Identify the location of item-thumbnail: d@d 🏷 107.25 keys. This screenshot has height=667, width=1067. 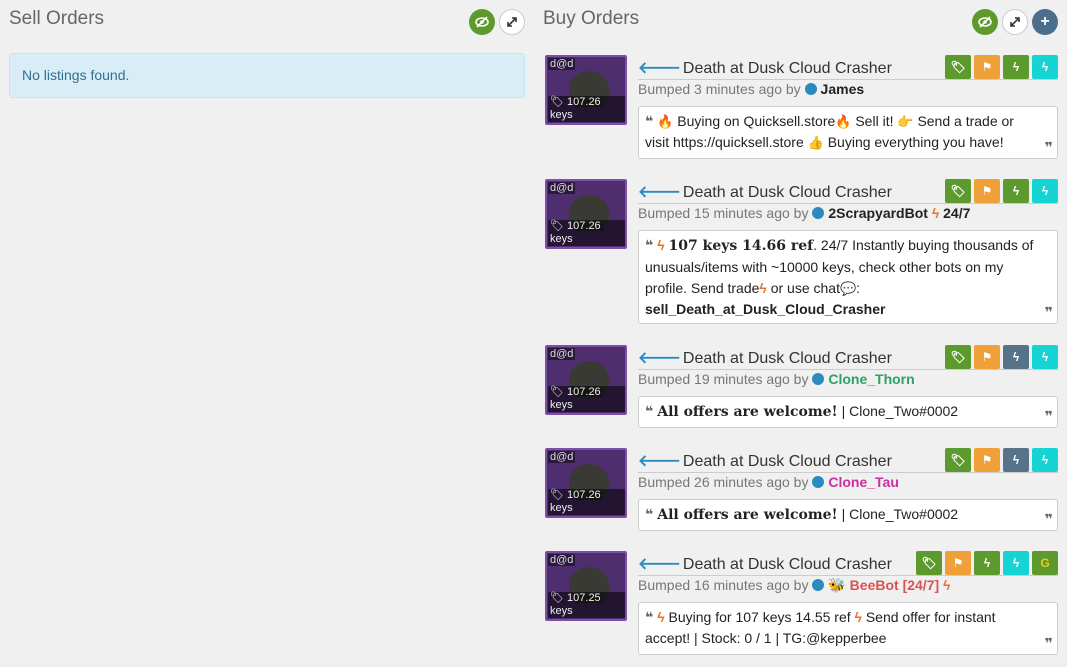
(586, 586).